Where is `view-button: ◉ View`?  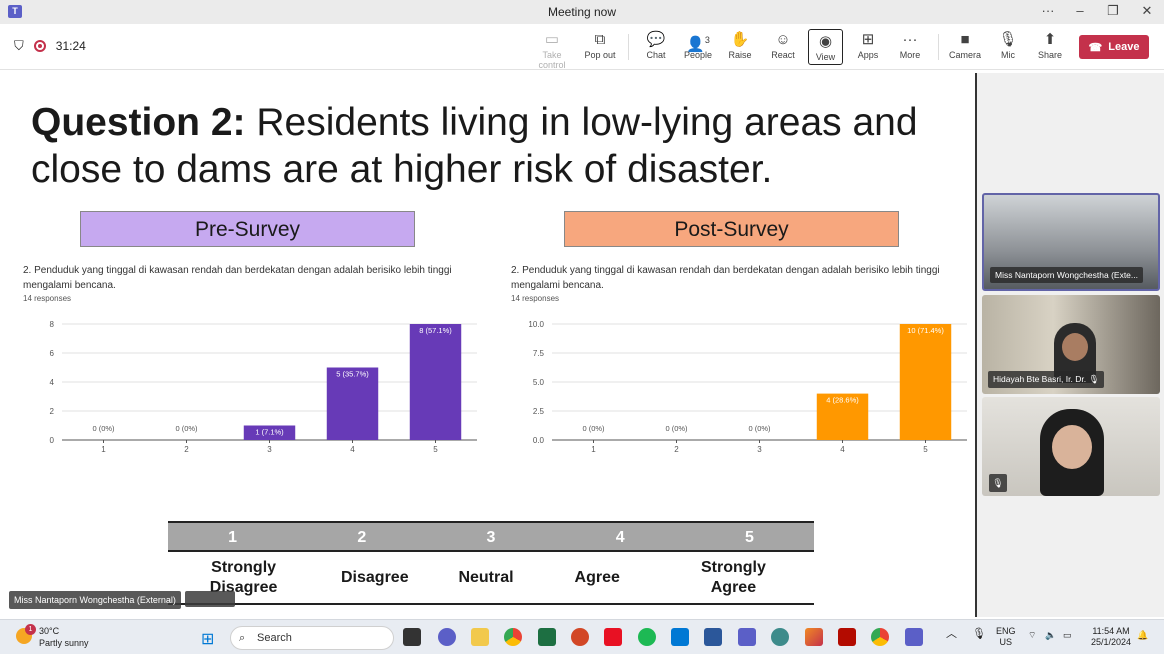 view-button: ◉ View is located at coordinates (825, 47).